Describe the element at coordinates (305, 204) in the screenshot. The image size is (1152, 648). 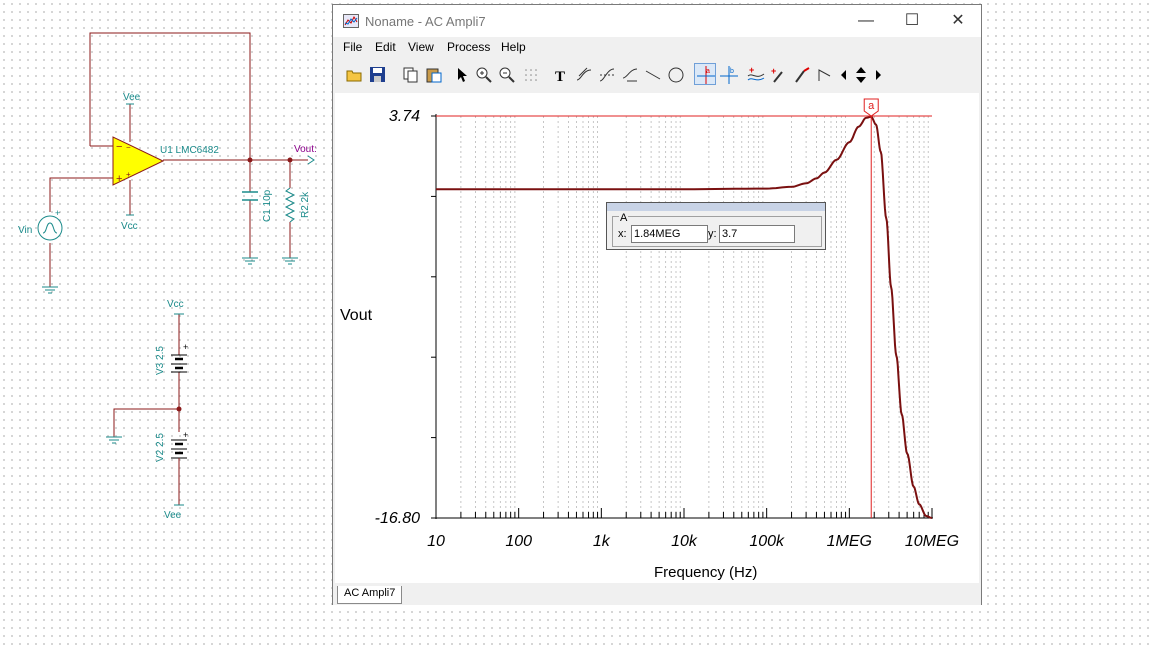
I see `r2-label: R2 2k` at that location.